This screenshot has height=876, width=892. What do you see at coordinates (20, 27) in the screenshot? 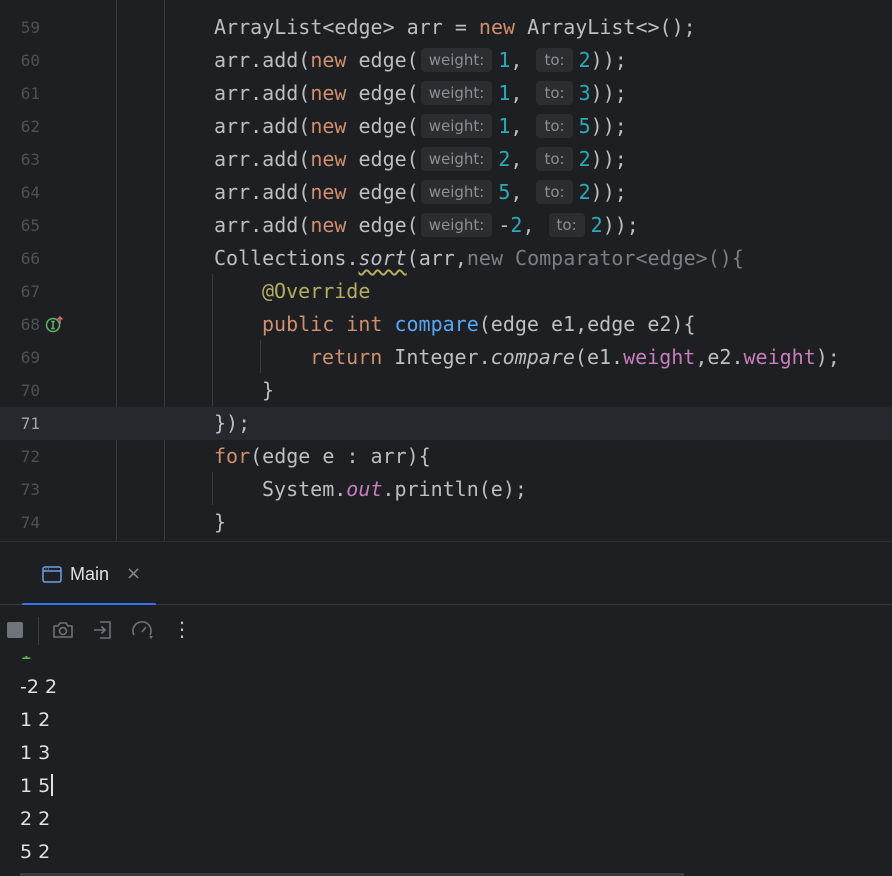
I see `line-number: 59` at bounding box center [20, 27].